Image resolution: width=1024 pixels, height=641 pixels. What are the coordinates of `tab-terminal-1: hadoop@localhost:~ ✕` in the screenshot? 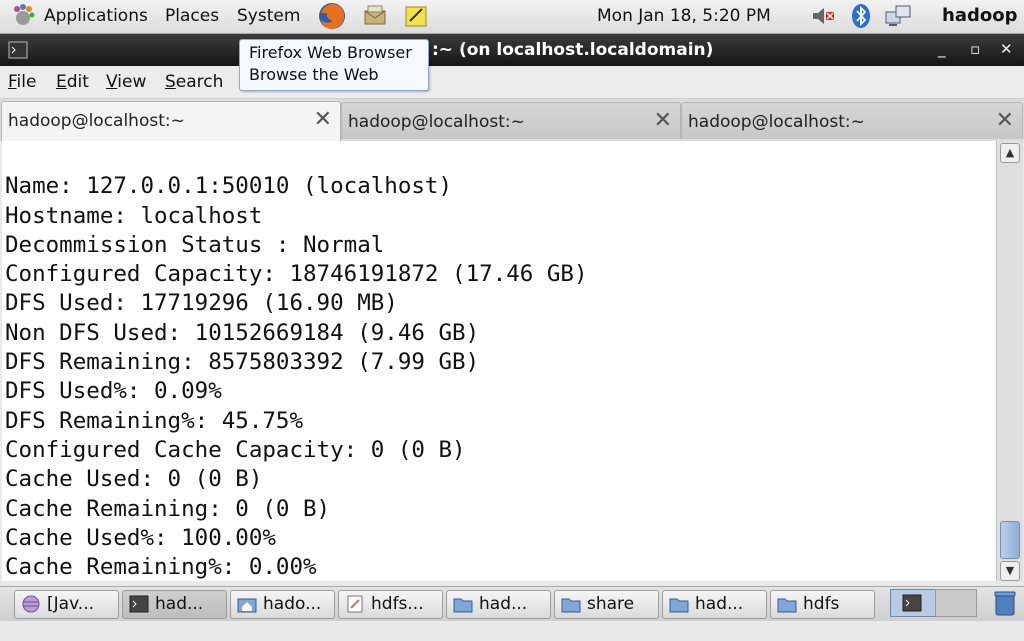 It's located at (171, 121).